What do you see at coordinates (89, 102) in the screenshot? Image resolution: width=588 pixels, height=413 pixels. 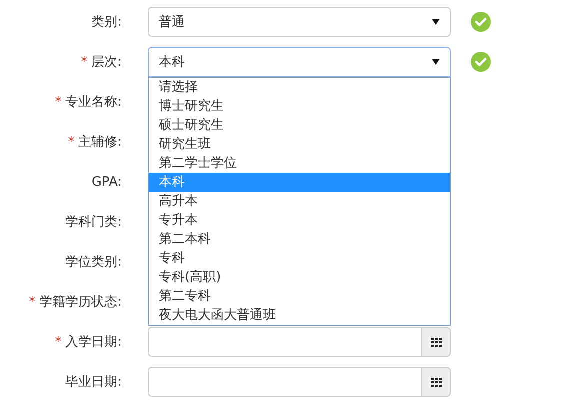 I see `field-label: * 专业名称:` at bounding box center [89, 102].